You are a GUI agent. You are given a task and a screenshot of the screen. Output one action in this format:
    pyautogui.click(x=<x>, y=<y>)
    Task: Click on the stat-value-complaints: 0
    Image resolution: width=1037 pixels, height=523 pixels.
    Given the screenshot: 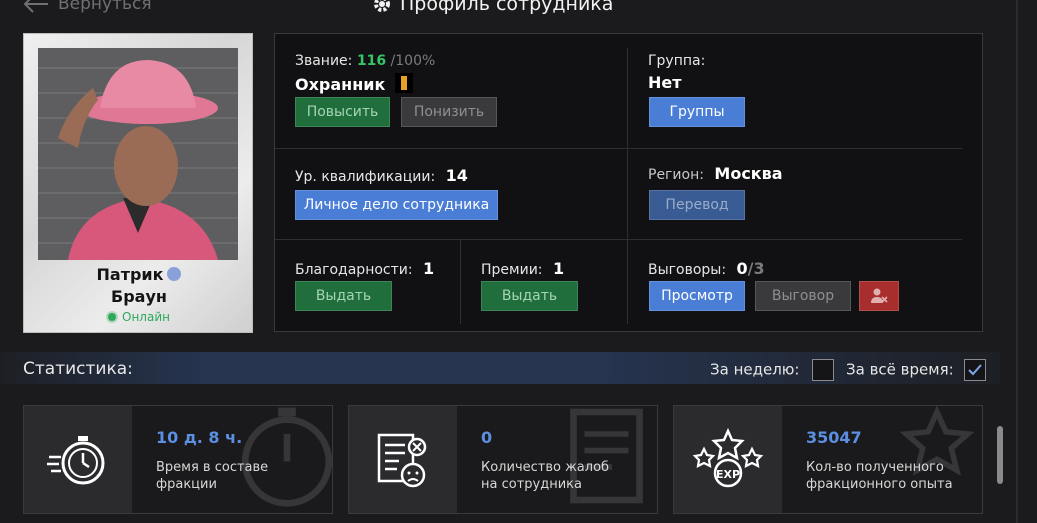 What is the action you would take?
    pyautogui.click(x=487, y=437)
    